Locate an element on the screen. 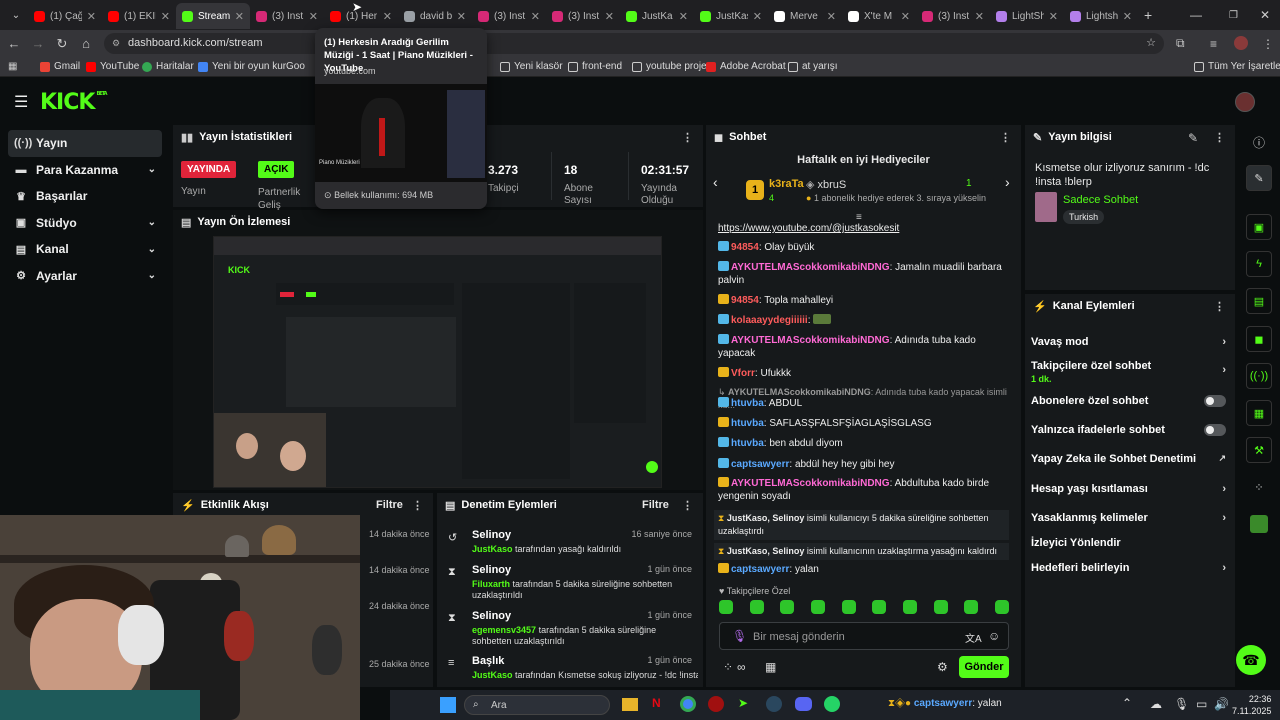 The image size is (1280, 720). minimize-button: — is located at coordinates (1196, 15).